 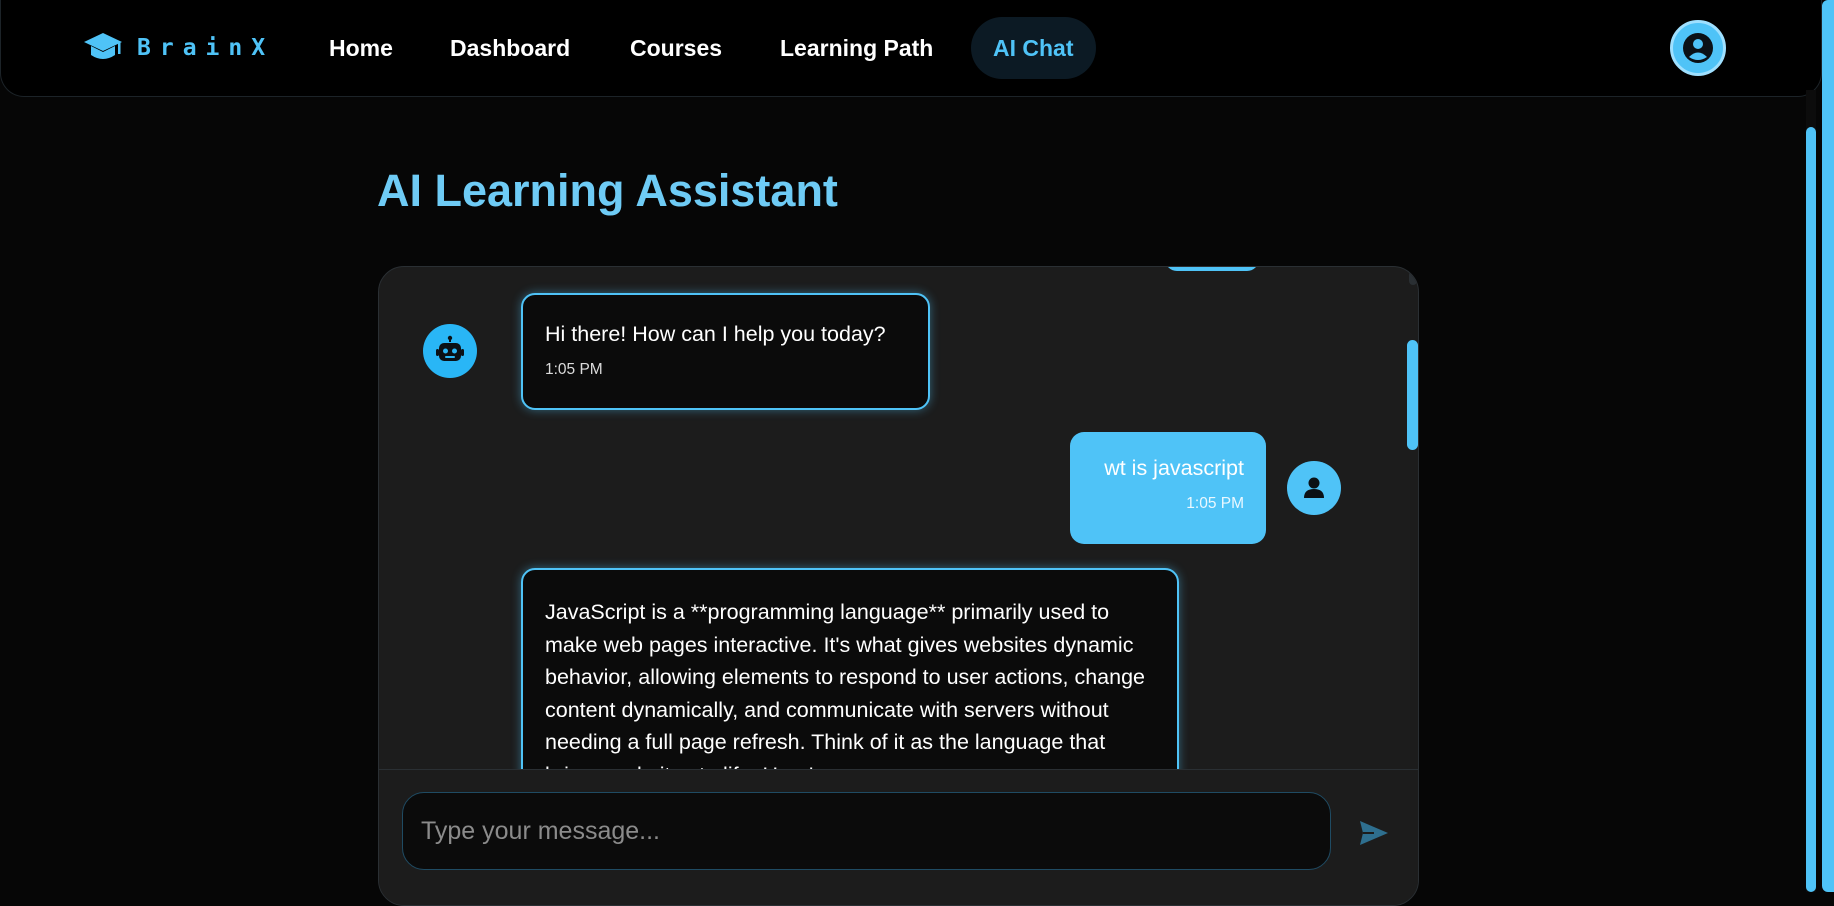 What do you see at coordinates (1168, 488) in the screenshot?
I see `user-message: wt is javascript 1:05 PM` at bounding box center [1168, 488].